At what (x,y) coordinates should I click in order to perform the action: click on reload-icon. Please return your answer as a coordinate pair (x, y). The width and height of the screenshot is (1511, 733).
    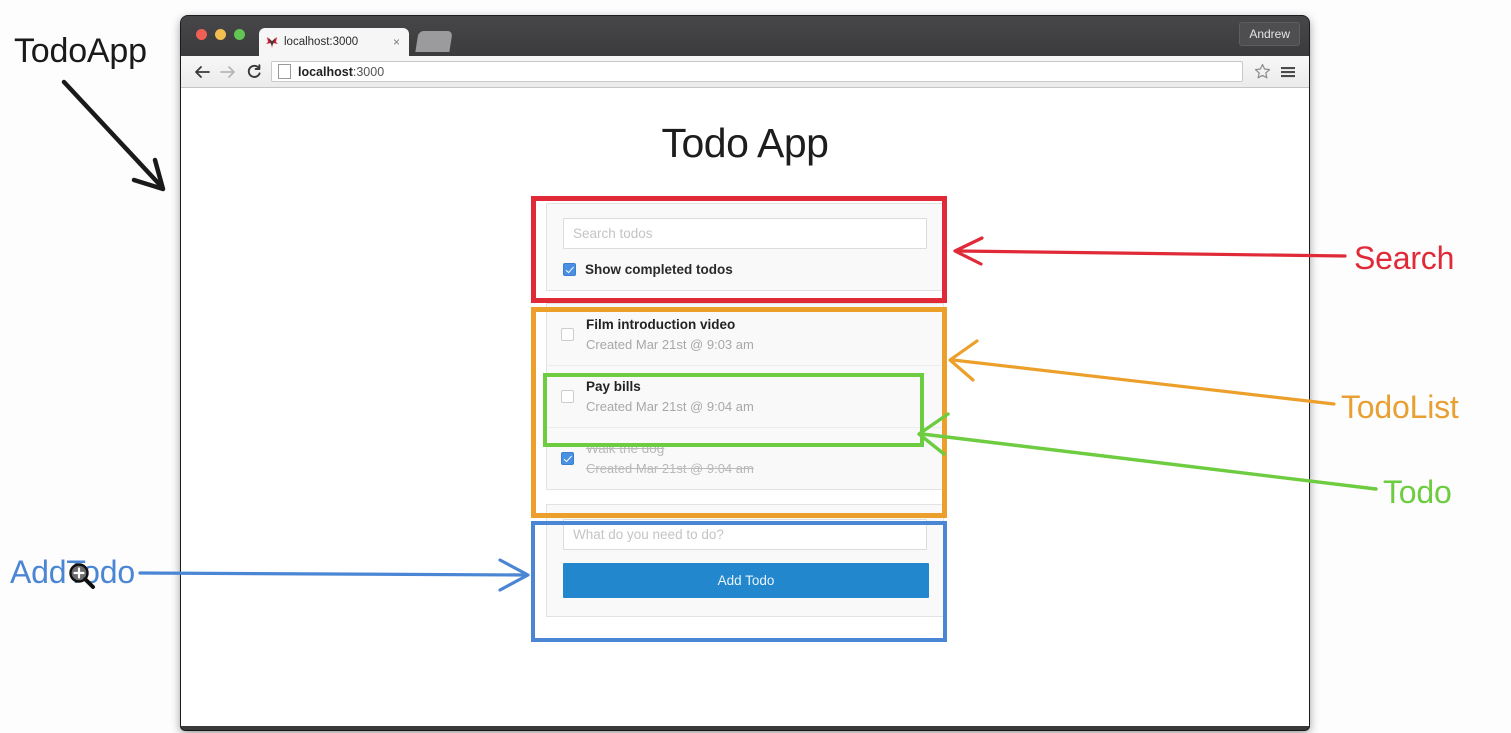
    Looking at the image, I should click on (254, 70).